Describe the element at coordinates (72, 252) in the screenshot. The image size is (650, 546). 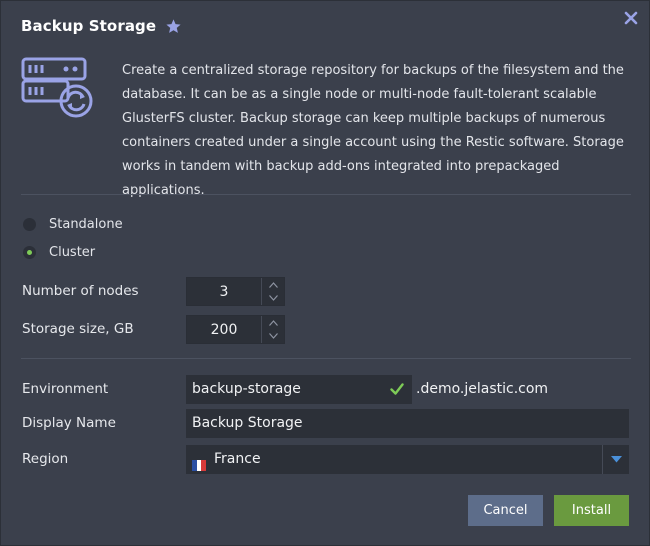
I see `radio-label: Cluster` at that location.